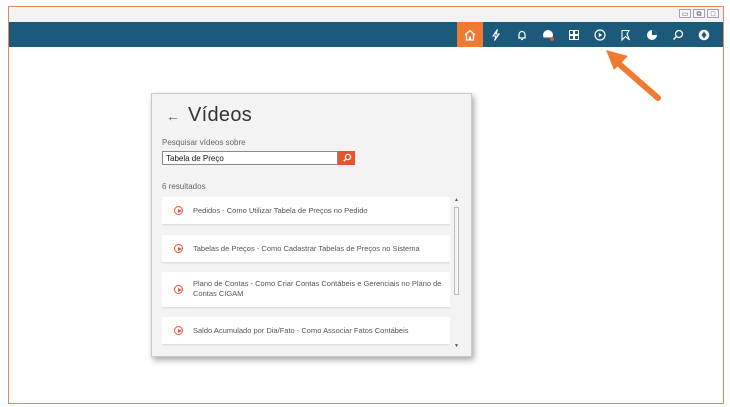 The width and height of the screenshot is (730, 407). I want to click on pointer-arrow-annotation, so click(633, 75).